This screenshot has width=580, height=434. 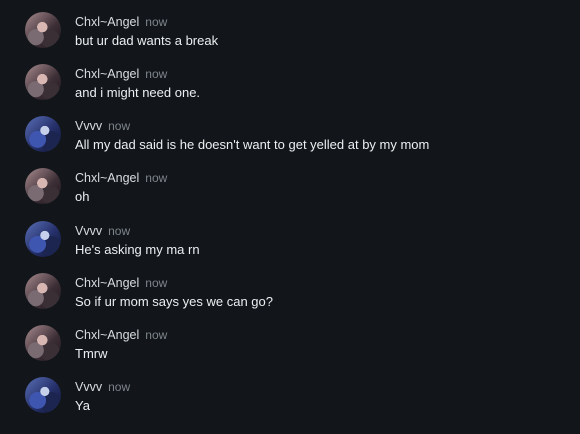 What do you see at coordinates (290, 38) in the screenshot?
I see `message-item: Chxl~Angel now but ur dad wants a break` at bounding box center [290, 38].